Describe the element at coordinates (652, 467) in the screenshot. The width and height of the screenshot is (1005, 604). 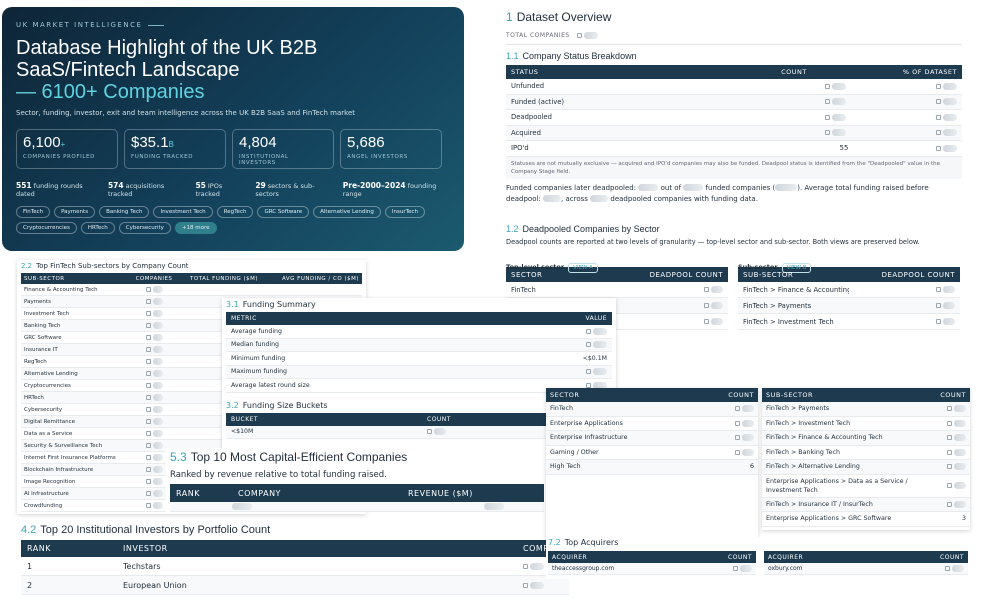
I see `table-row: High Tech 6` at that location.